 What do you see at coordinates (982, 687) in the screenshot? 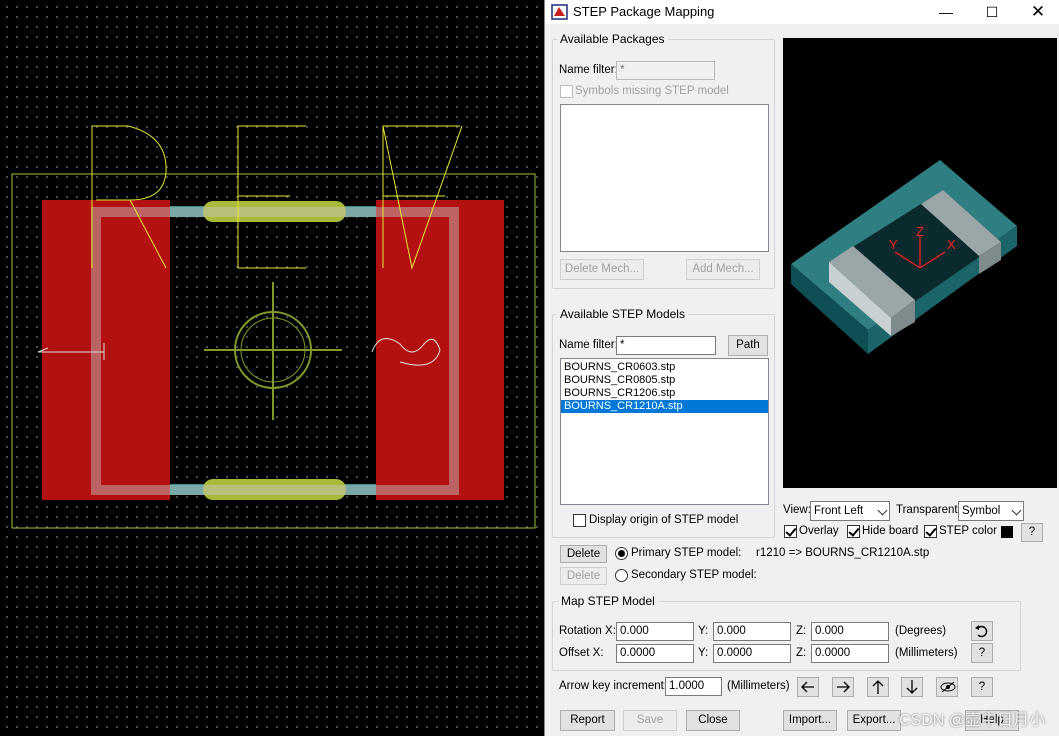
I see `arrow-help-button: ?` at bounding box center [982, 687].